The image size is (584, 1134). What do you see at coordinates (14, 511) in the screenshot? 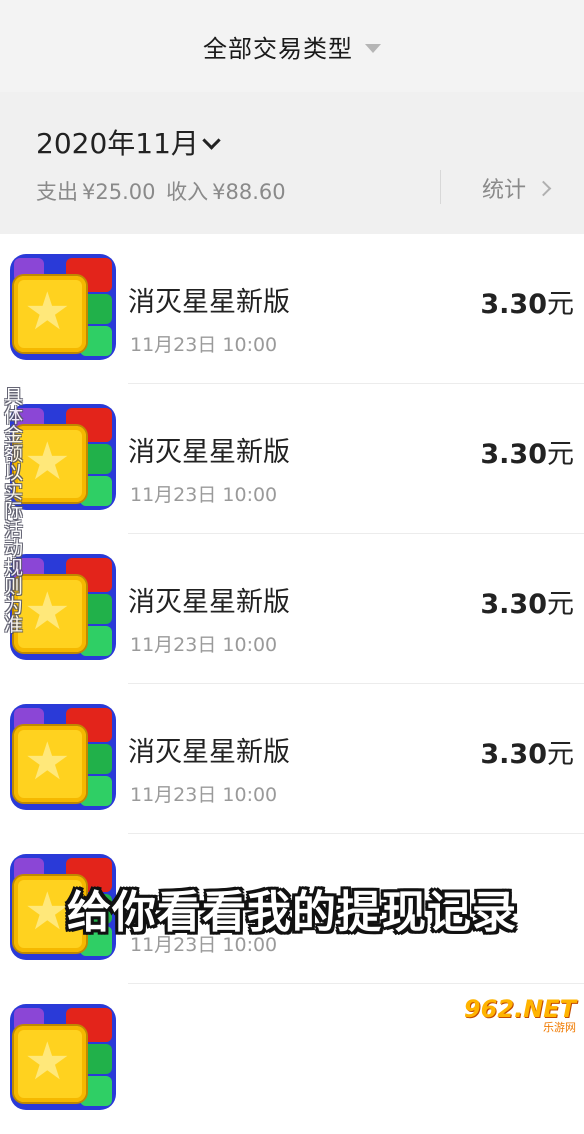
I see `disclaimer-watermark: 具体金额以实际活动规则为准` at bounding box center [14, 511].